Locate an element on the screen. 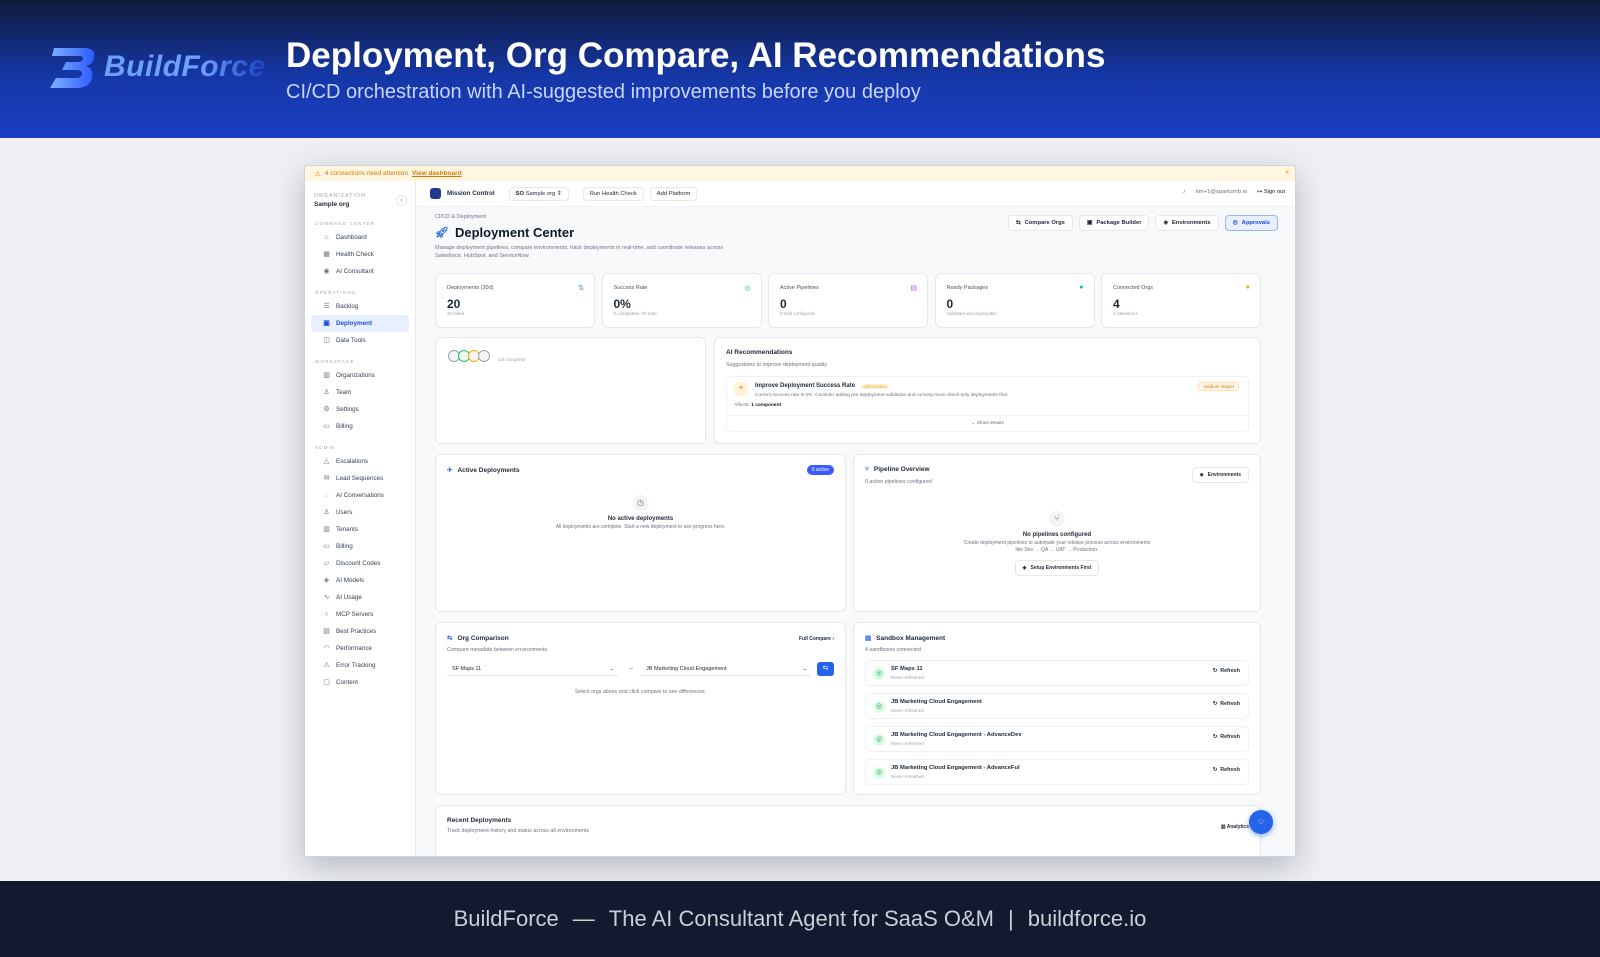  sidebar-item-best-practices: ▤ Best Practices is located at coordinates (360, 631).